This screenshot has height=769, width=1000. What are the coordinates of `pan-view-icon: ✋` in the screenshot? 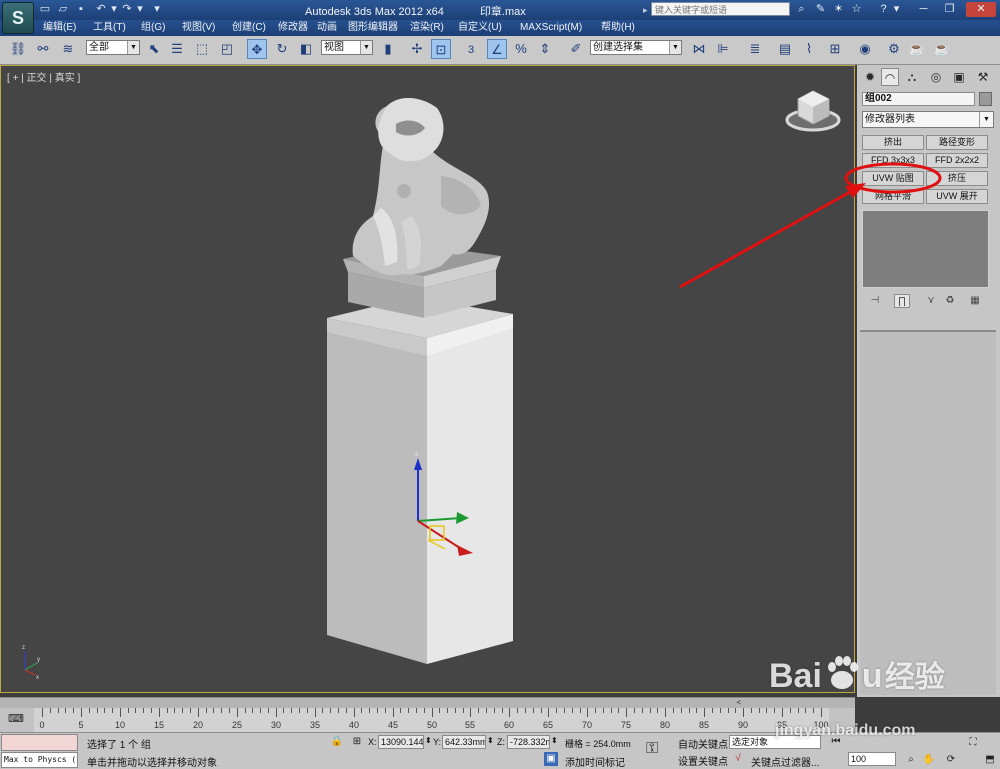 It's located at (929, 760).